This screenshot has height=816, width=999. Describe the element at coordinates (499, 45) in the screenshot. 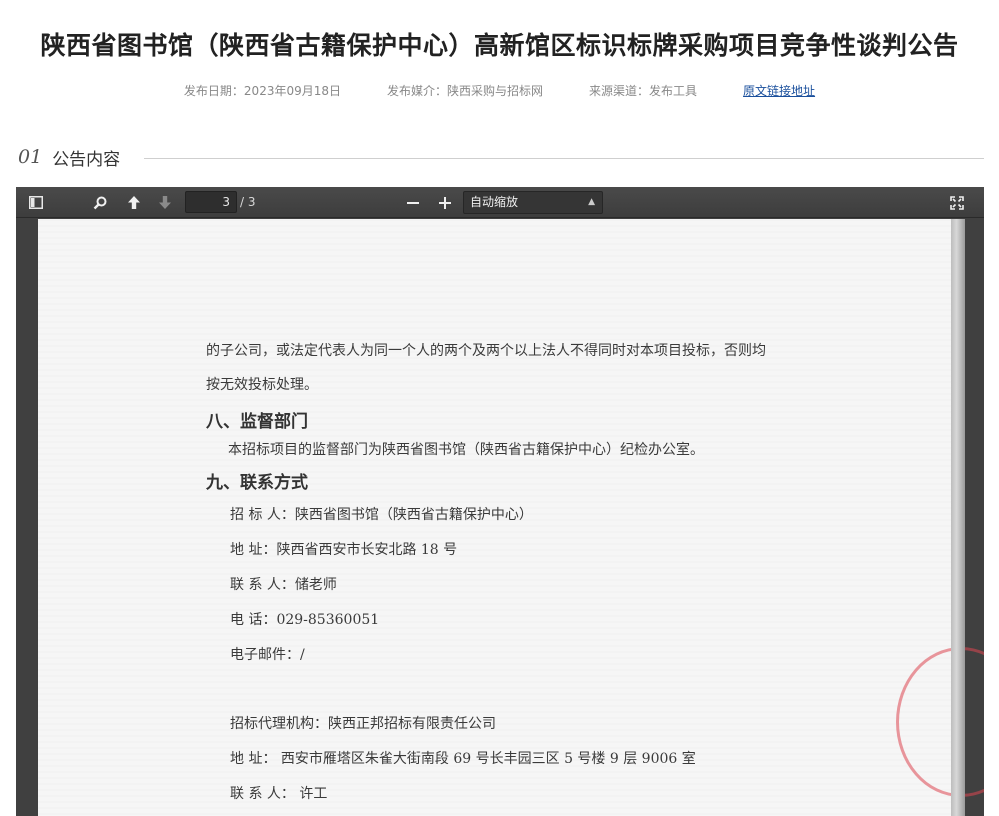

I see `page-title: 陕西省图书馆（陕西省古籍保护中心）高新馆区标识标牌采购项目竞争性谈判公告` at that location.